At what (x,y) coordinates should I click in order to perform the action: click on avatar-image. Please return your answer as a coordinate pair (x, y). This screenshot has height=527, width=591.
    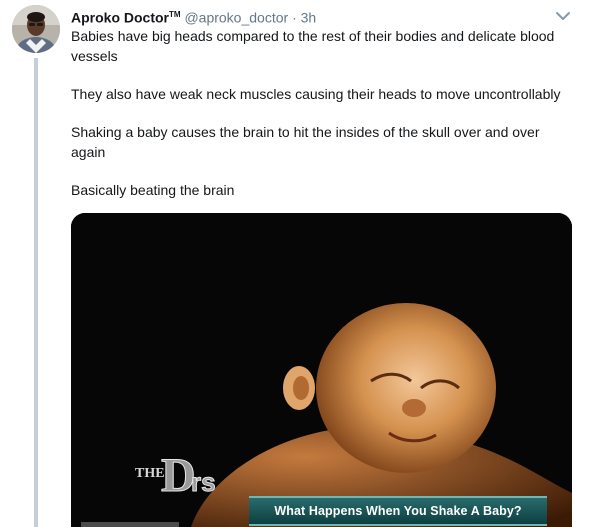
    Looking at the image, I should click on (36, 29).